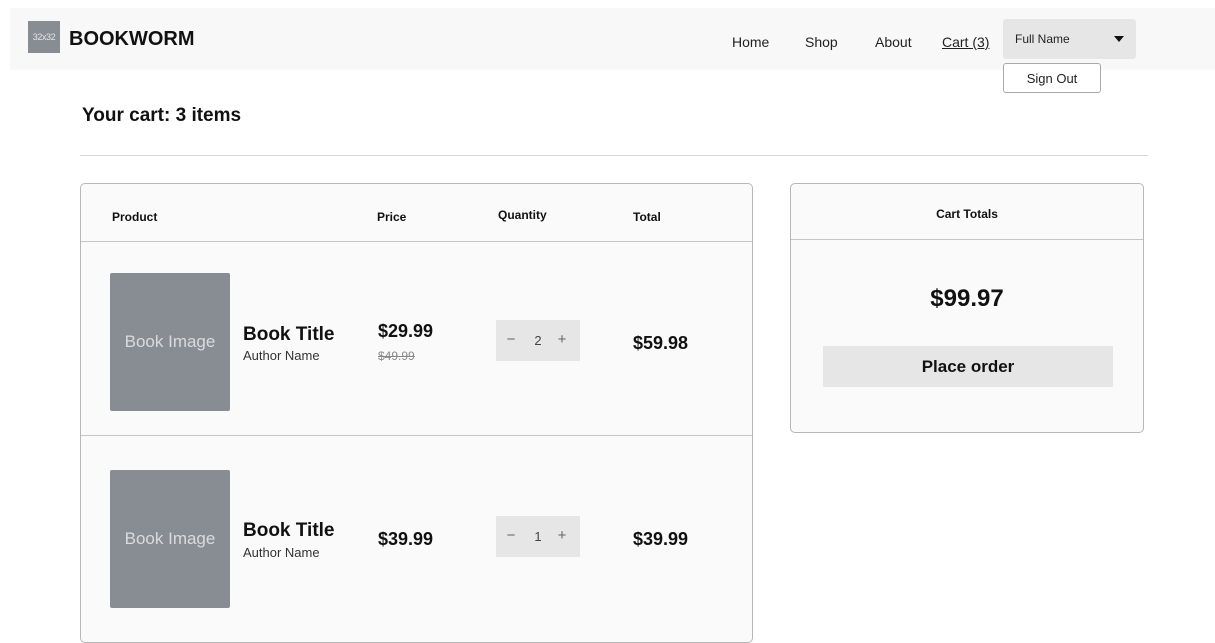 This screenshot has height=643, width=1215. Describe the element at coordinates (661, 539) in the screenshot. I see `item-total: $39.99` at that location.